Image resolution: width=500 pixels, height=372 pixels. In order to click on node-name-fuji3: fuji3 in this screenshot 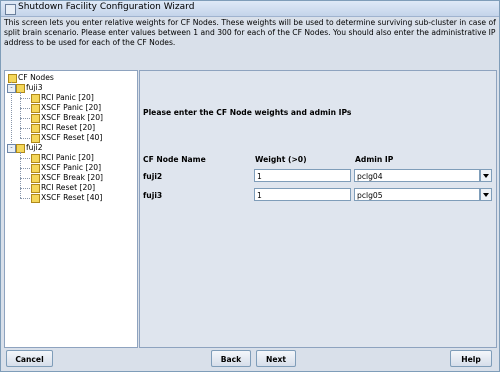, I will do `click(153, 195)`.